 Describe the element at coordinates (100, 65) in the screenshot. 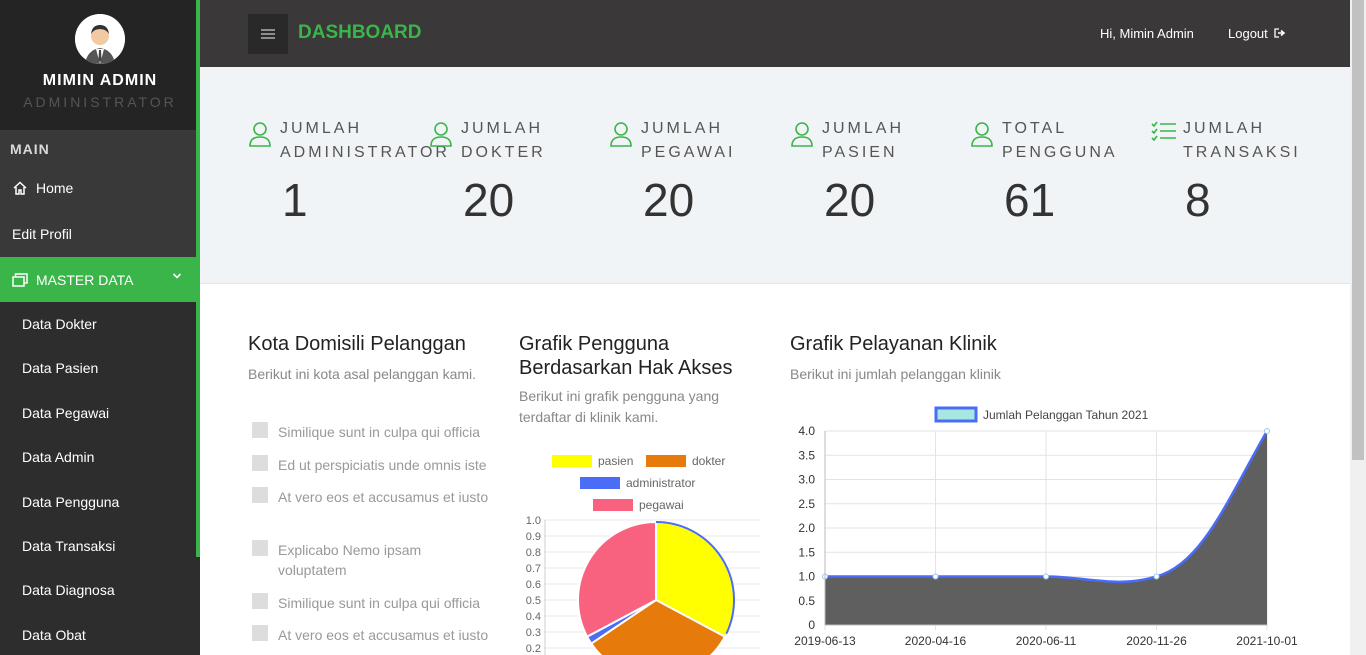

I see `profile-panel: MIMIN ADMIN ADMINISTRATOR` at that location.